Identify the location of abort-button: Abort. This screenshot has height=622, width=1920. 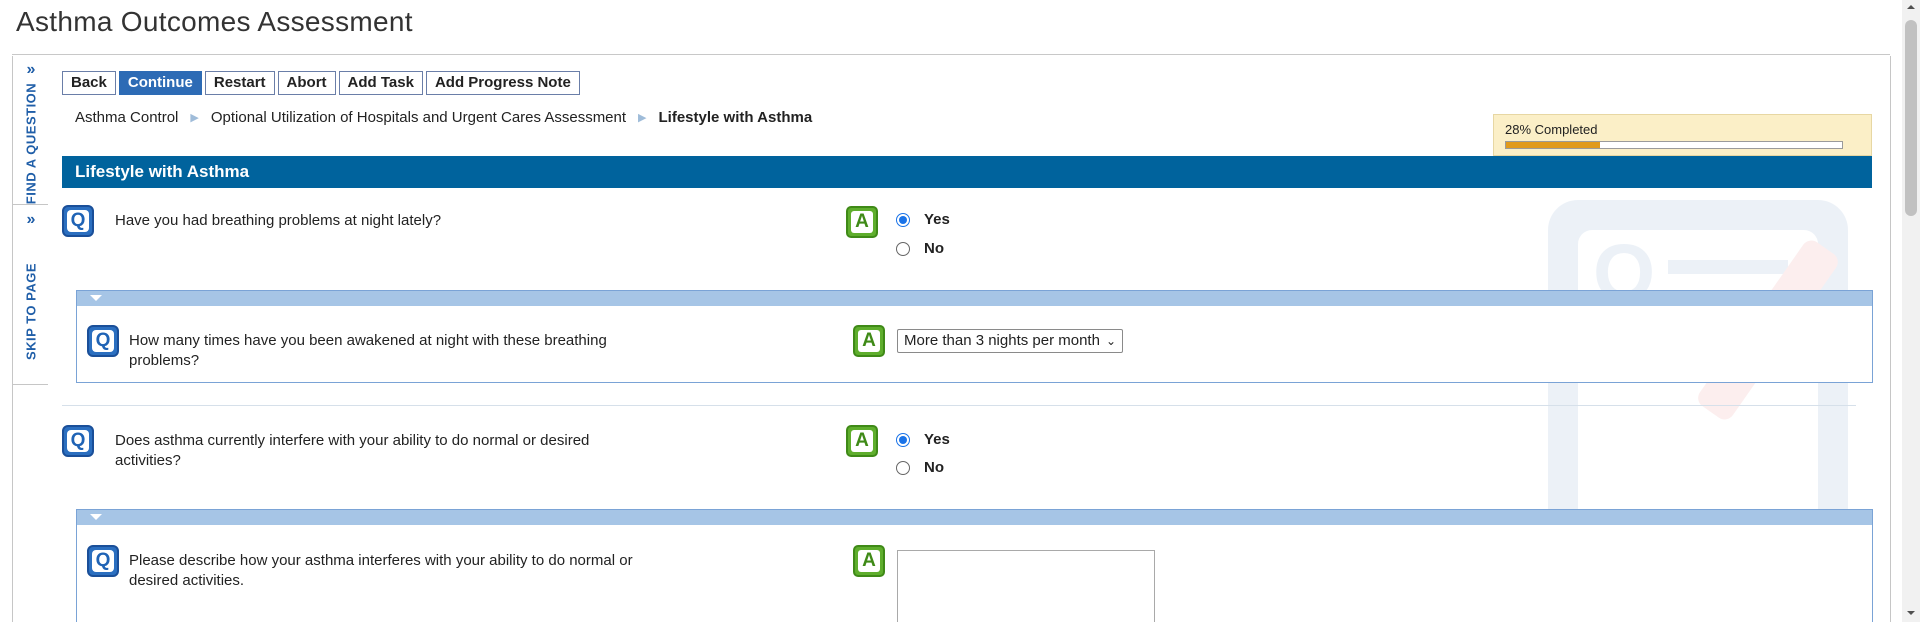
(306, 83).